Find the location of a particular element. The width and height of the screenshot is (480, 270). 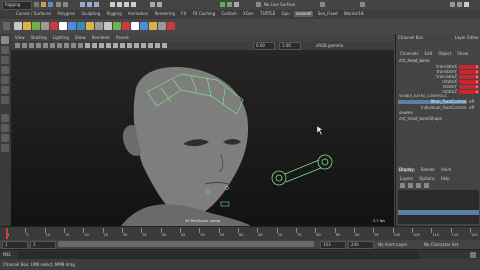

ipr-render-icon is located at coordinates (229, 4).